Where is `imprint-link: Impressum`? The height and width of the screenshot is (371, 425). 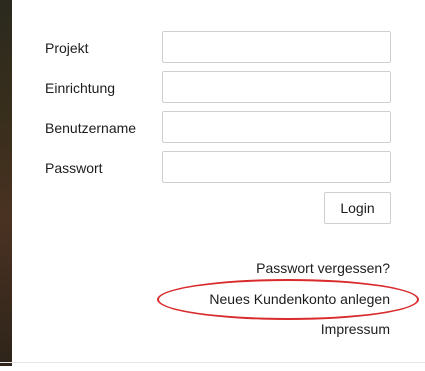 imprint-link: Impressum is located at coordinates (355, 329).